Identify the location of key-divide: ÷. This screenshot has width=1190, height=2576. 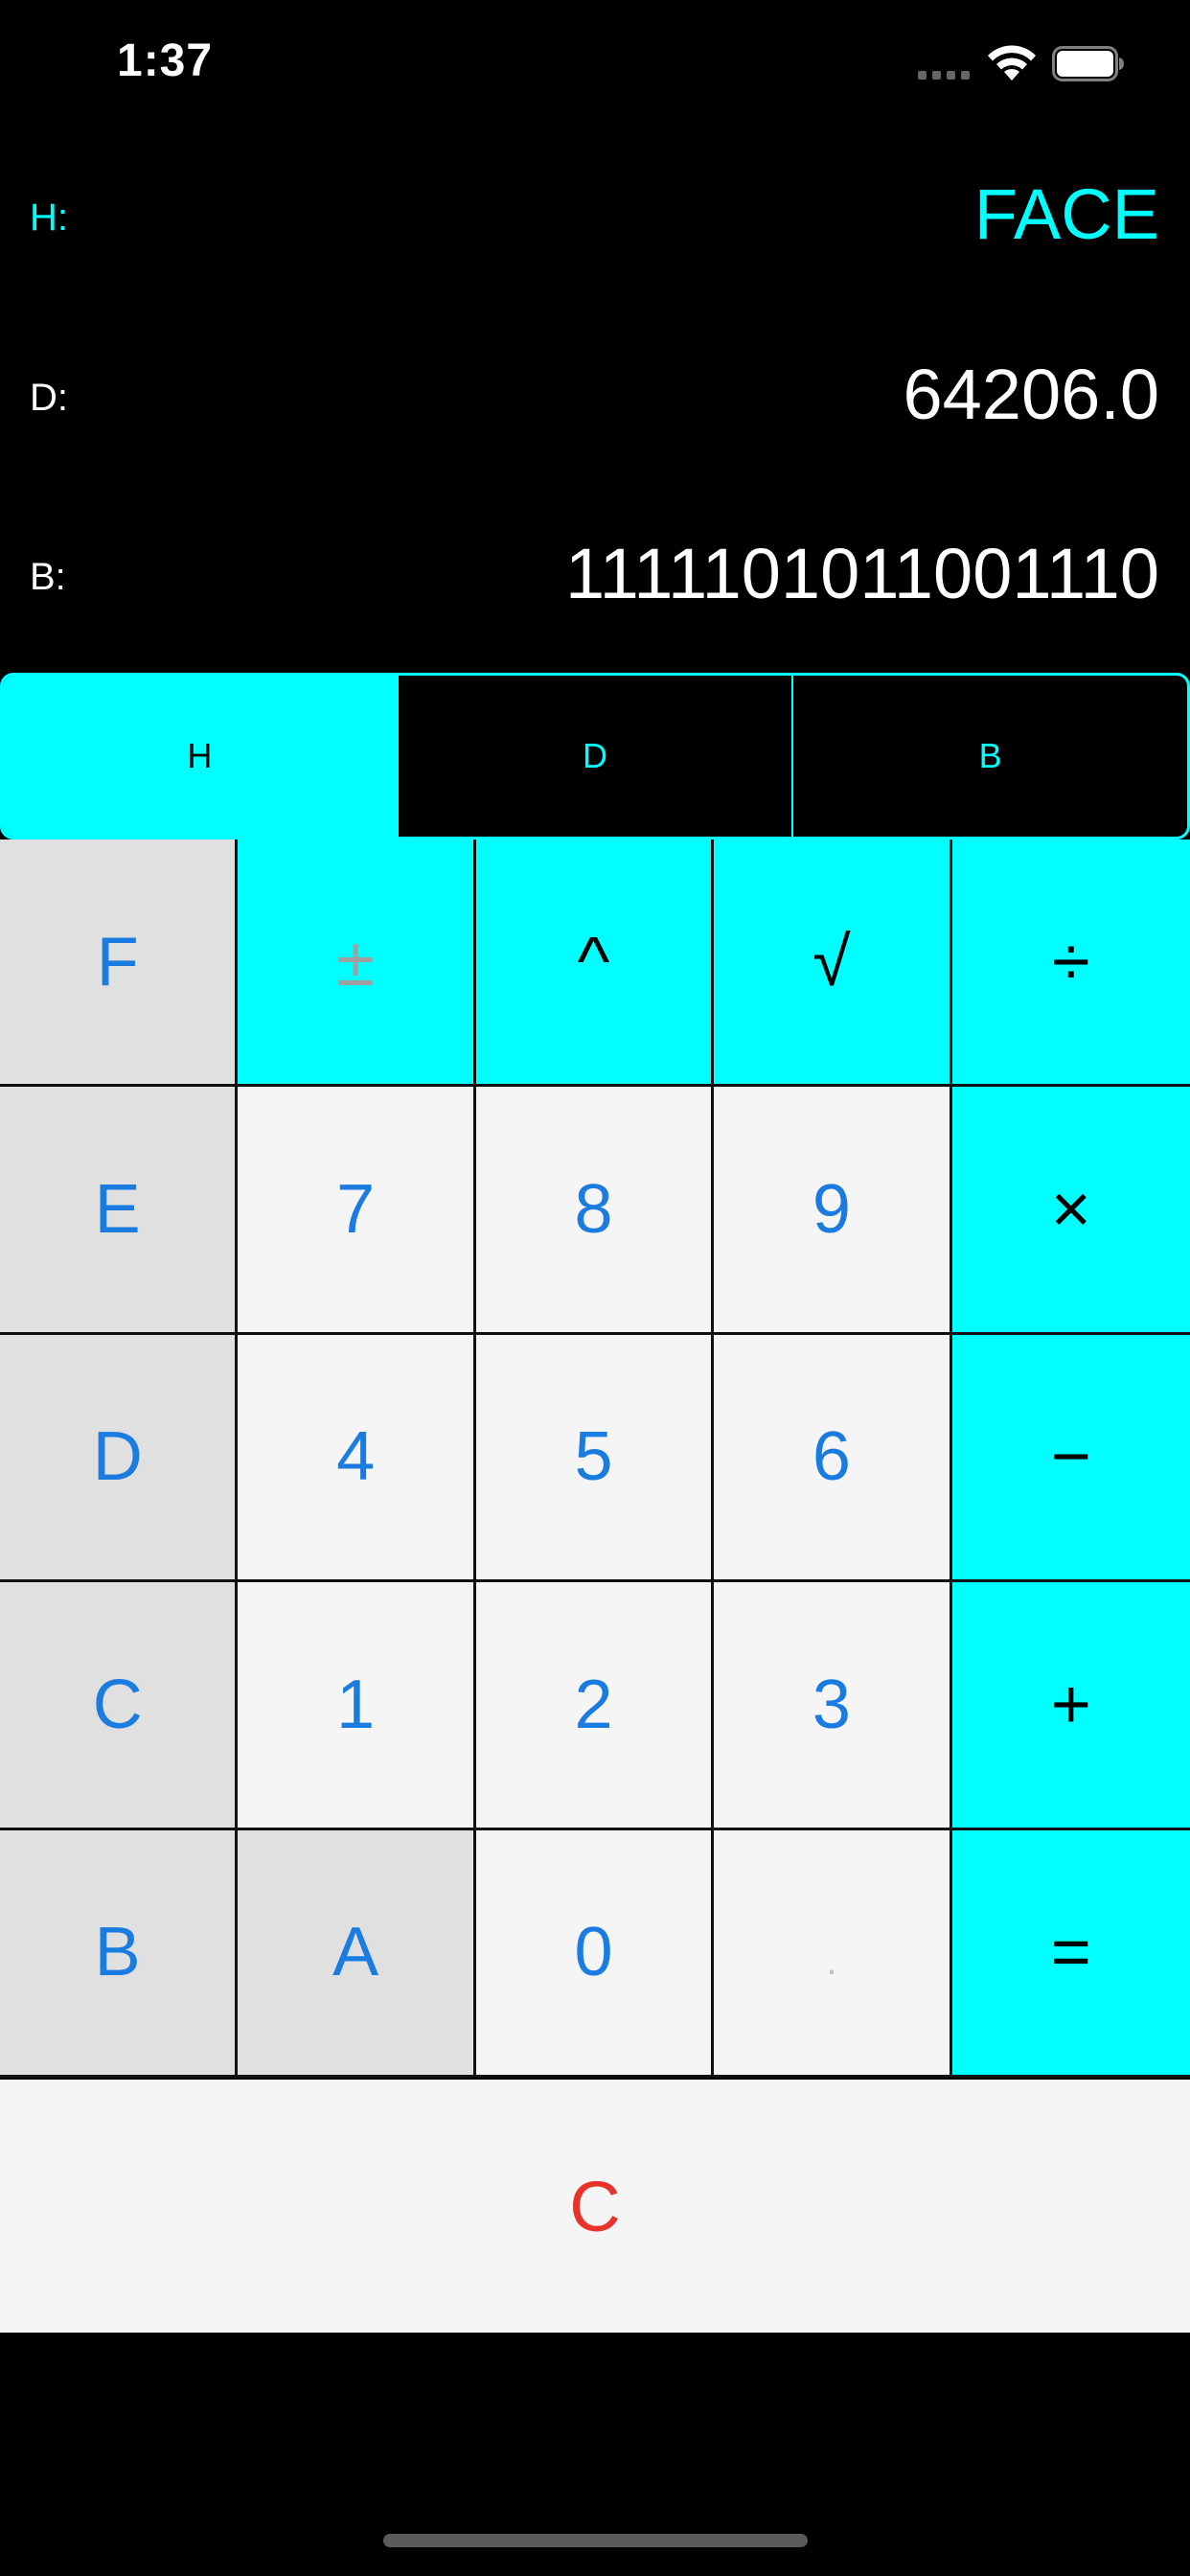
(1070, 964).